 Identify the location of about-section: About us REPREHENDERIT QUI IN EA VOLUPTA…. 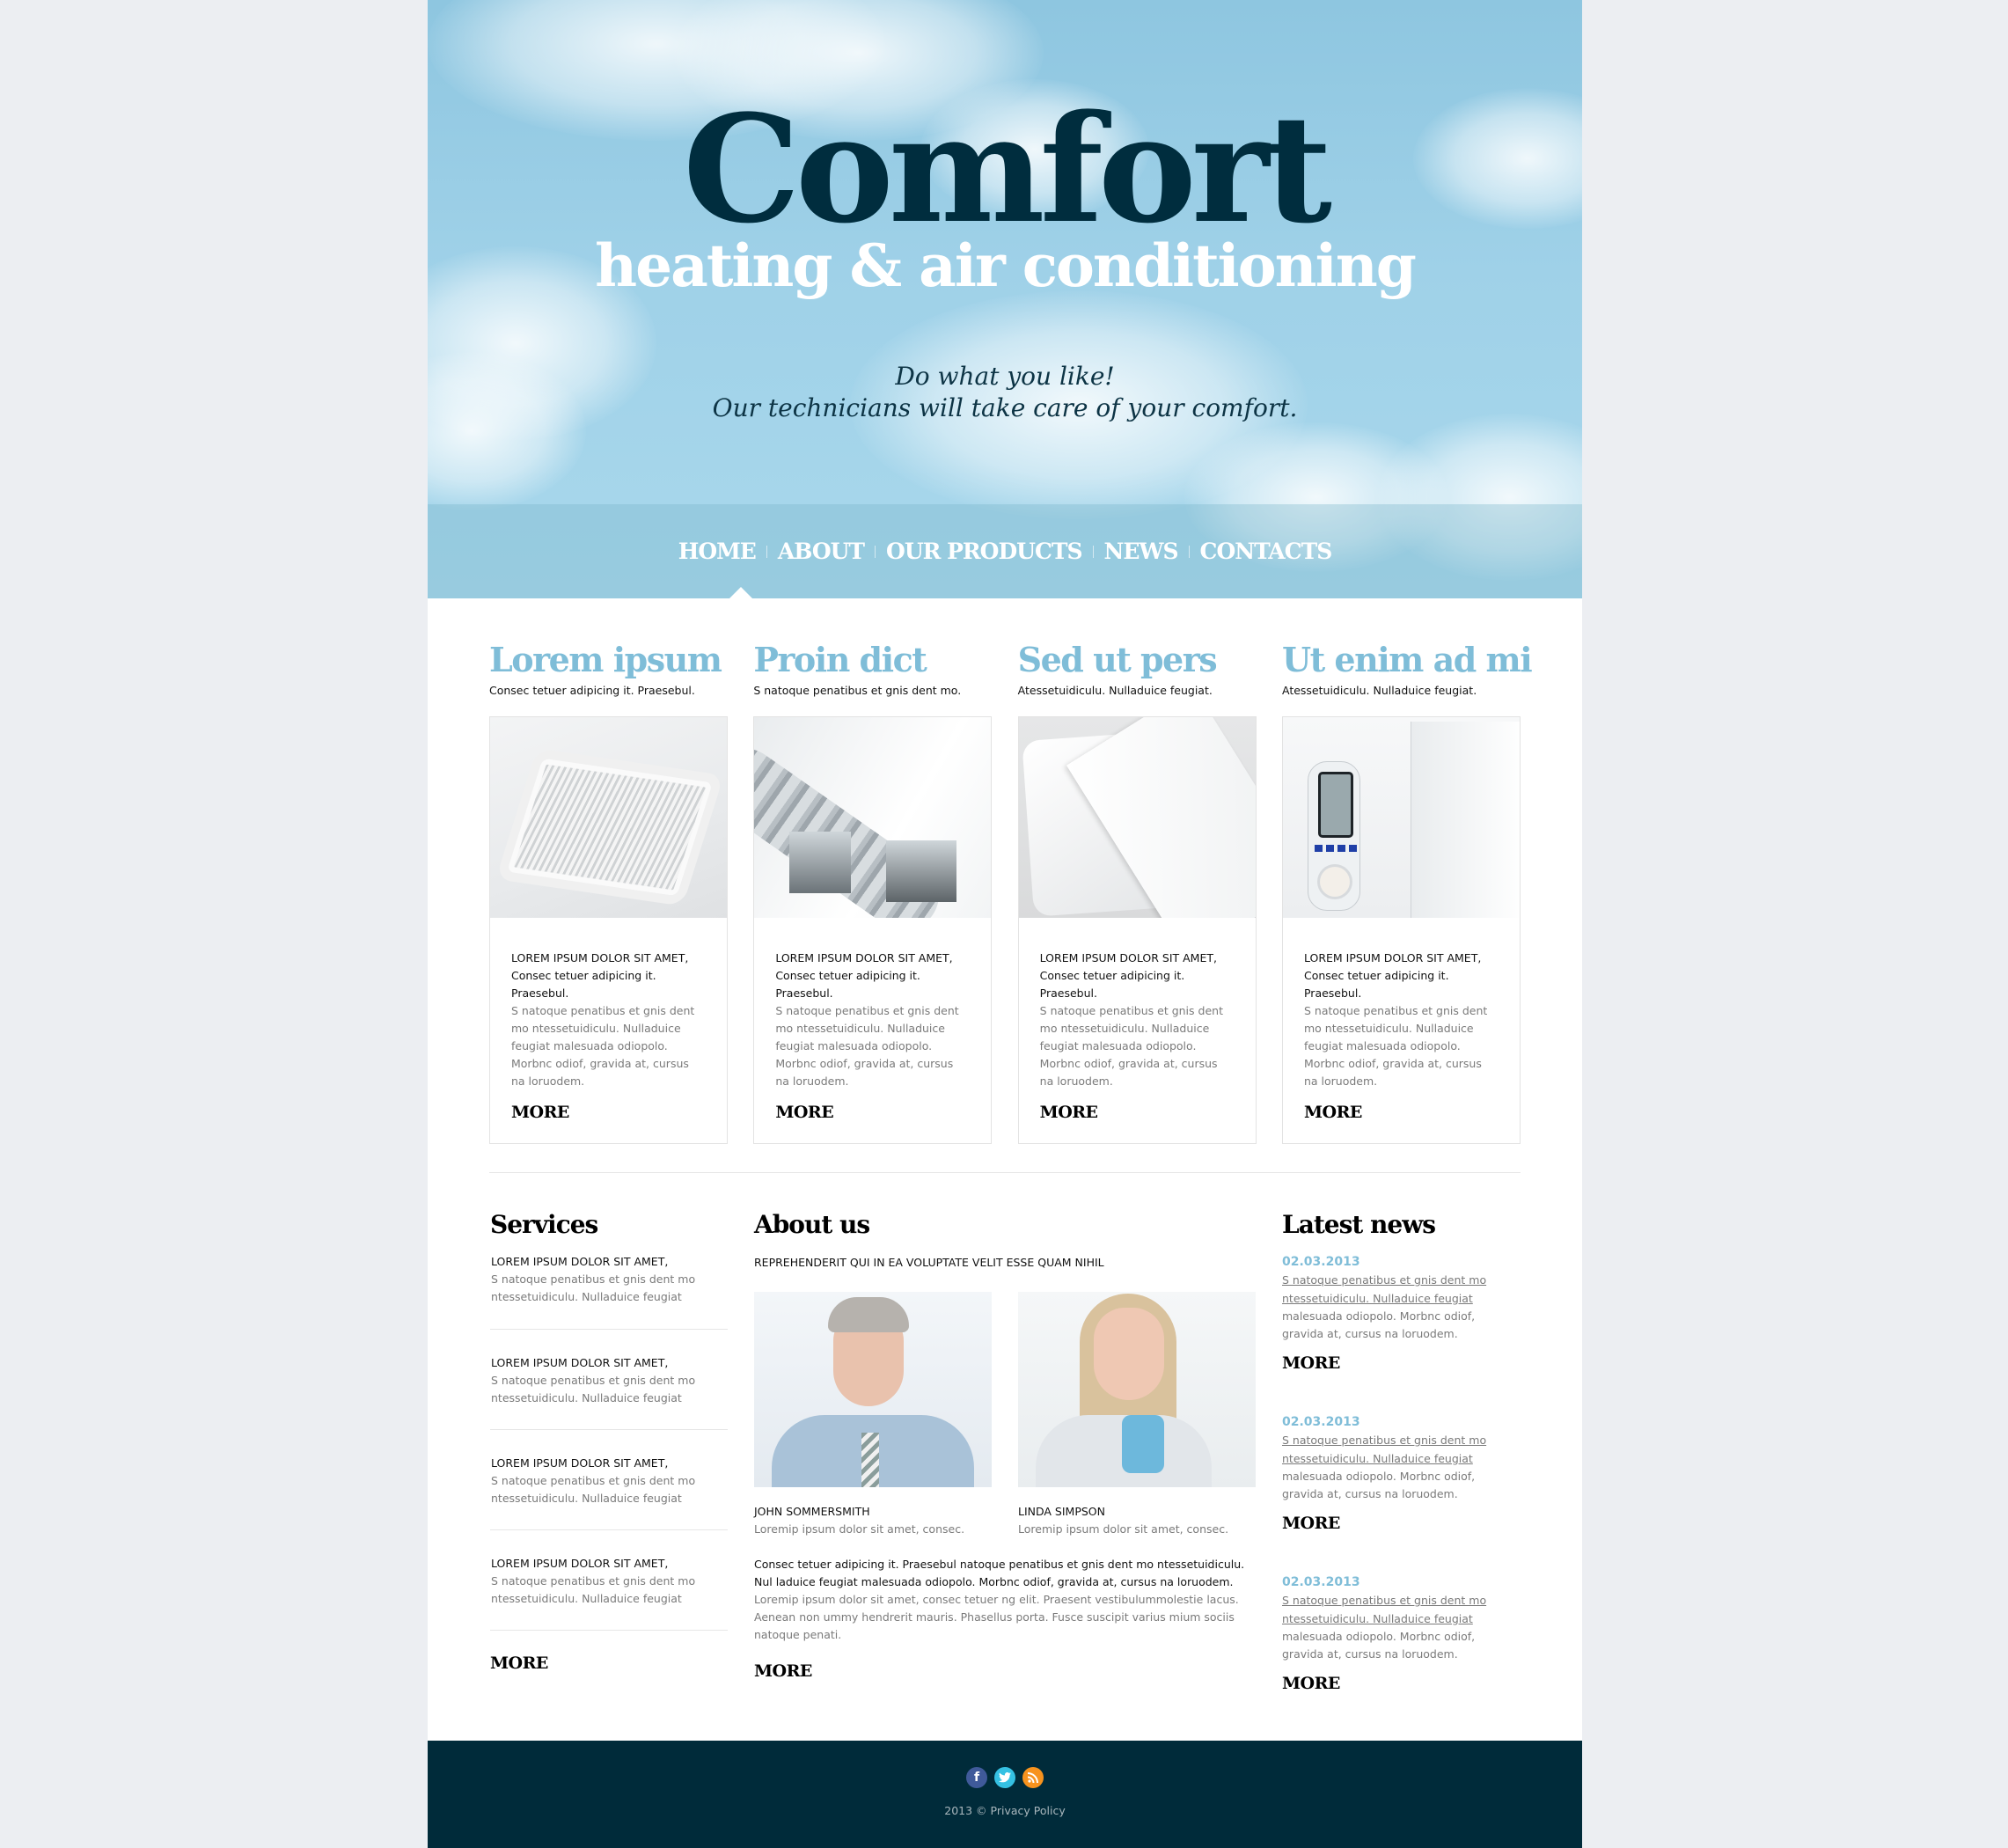
(1005, 1445).